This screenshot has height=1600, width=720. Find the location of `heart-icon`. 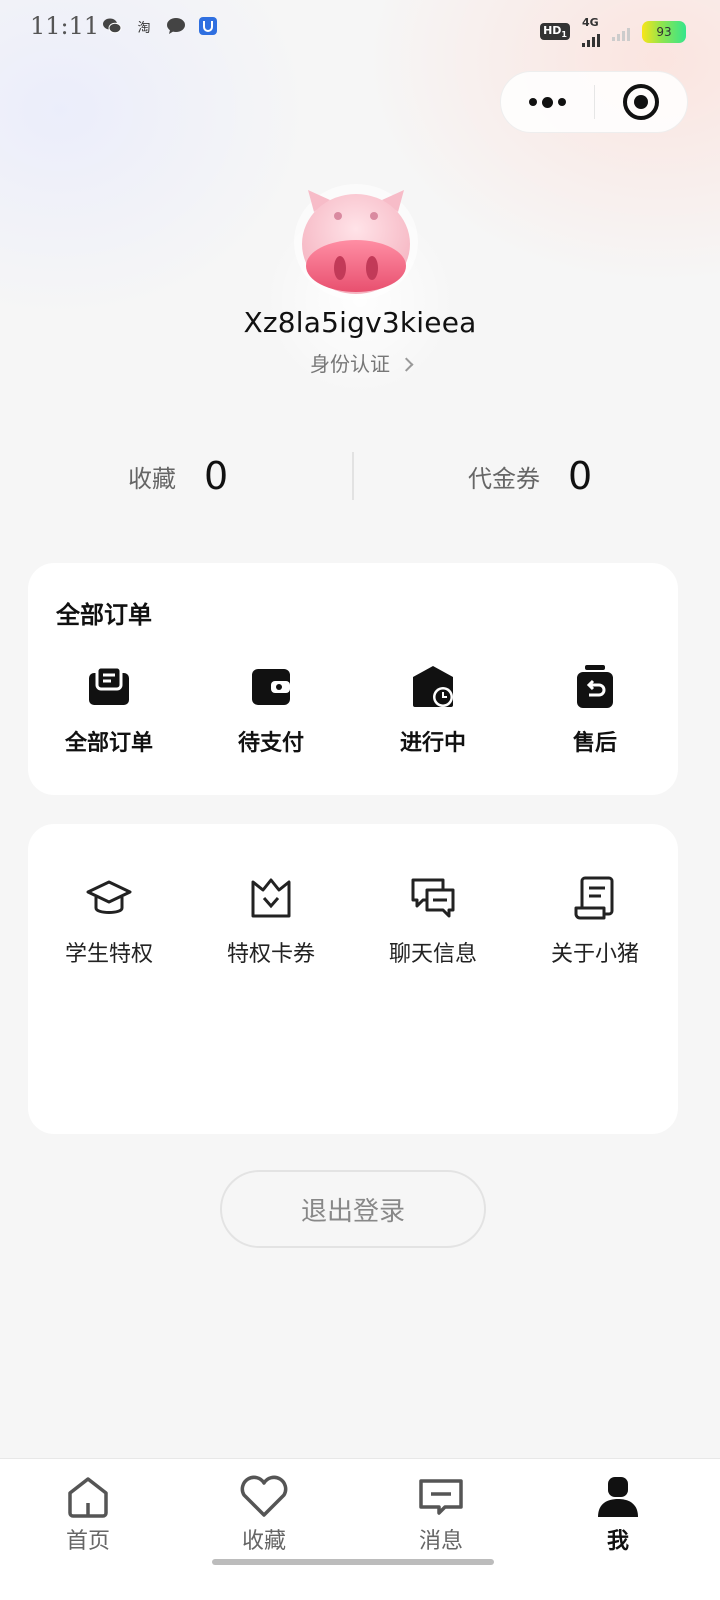

heart-icon is located at coordinates (264, 1496).